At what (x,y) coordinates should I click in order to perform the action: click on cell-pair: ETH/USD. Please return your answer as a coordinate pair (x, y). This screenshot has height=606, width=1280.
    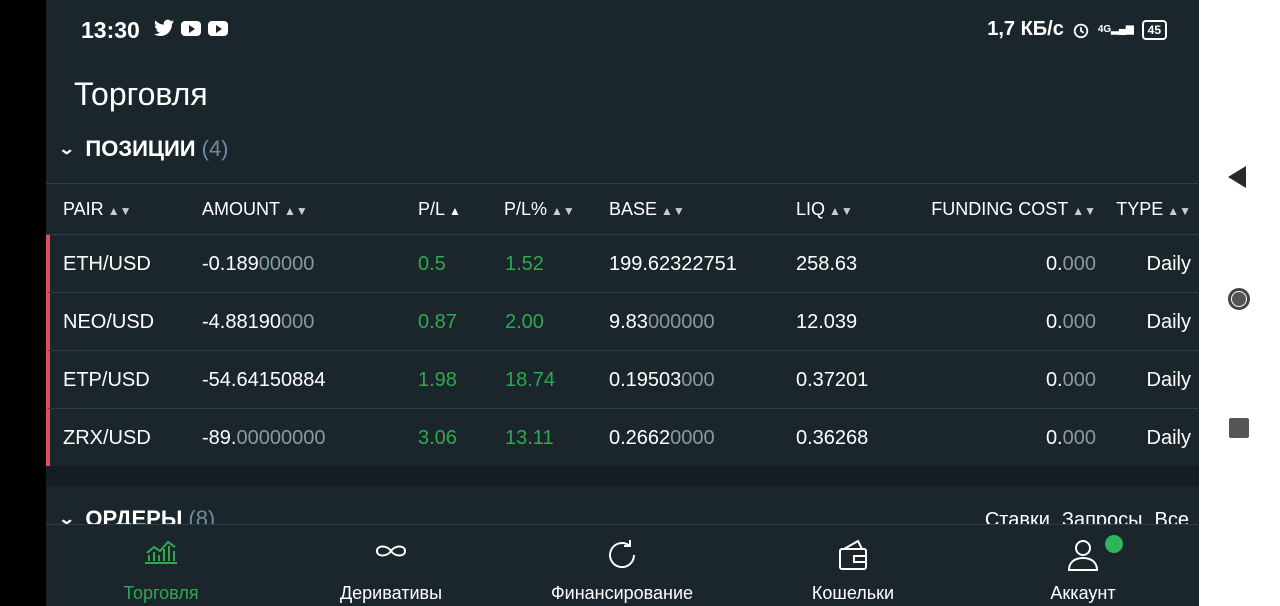
    Looking at the image, I should click on (107, 264).